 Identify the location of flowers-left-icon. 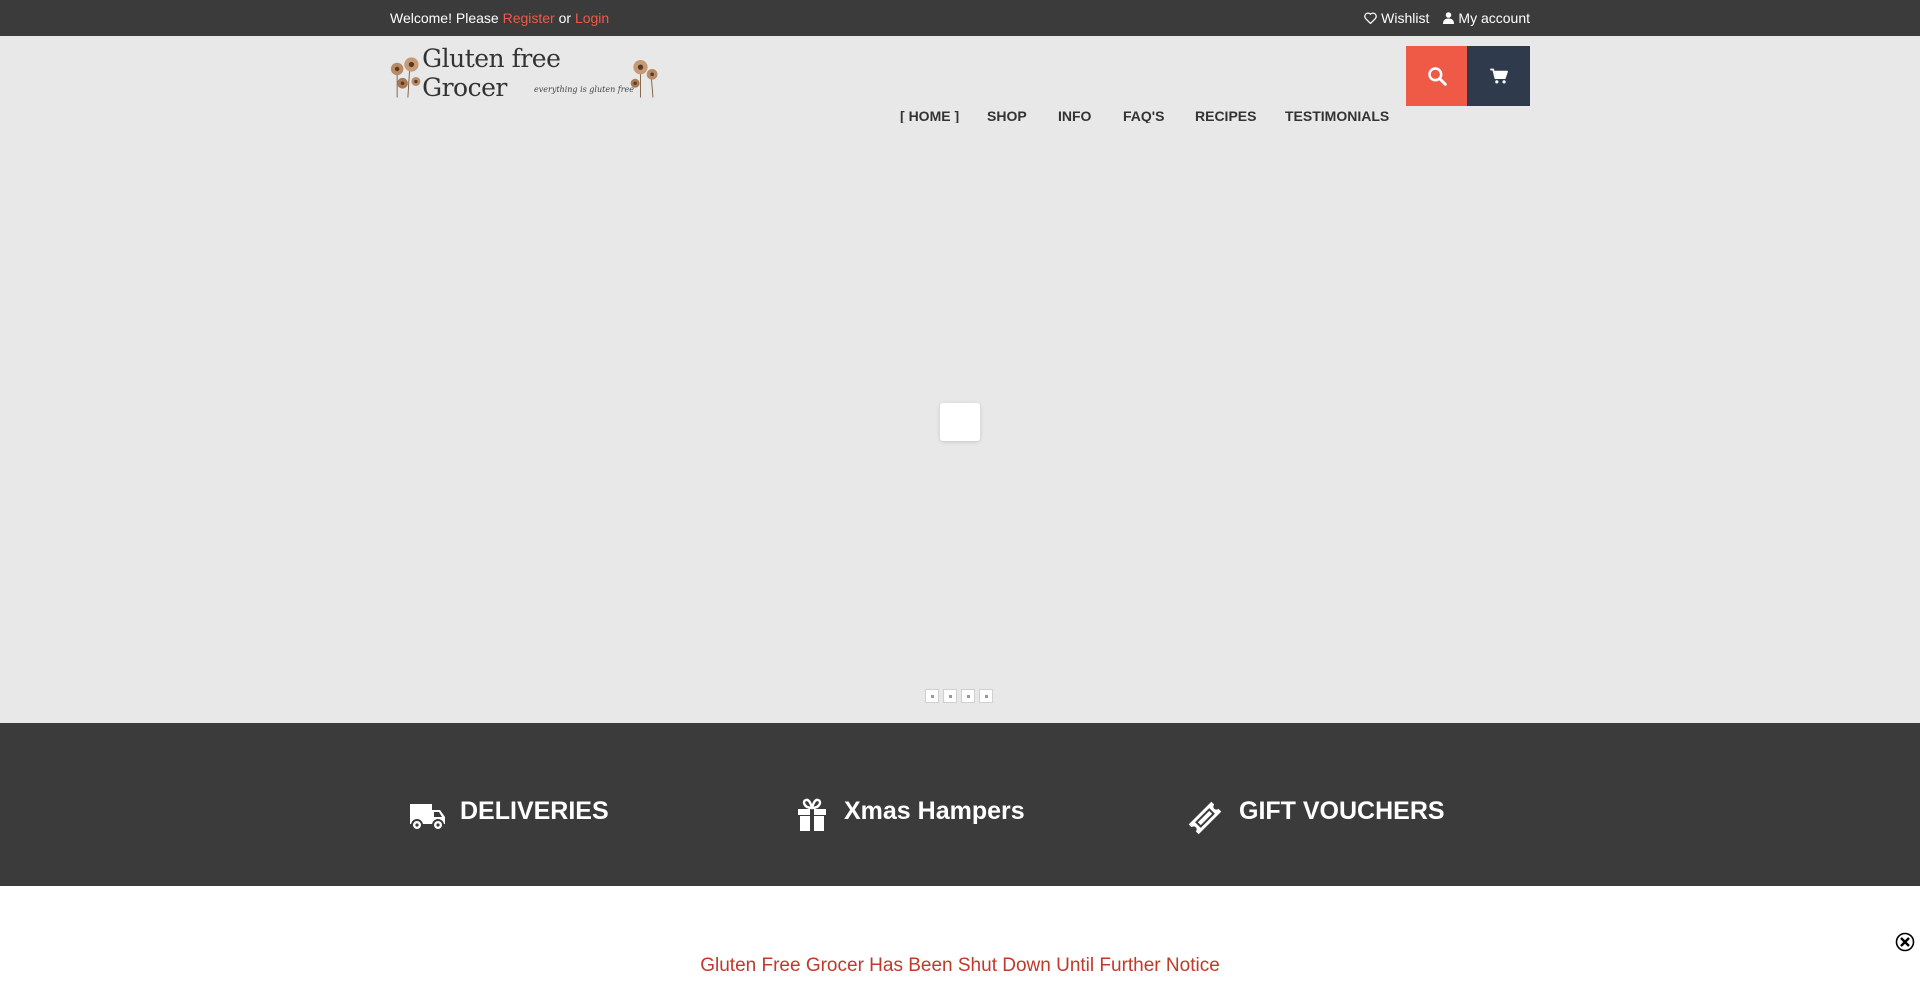
(405, 77).